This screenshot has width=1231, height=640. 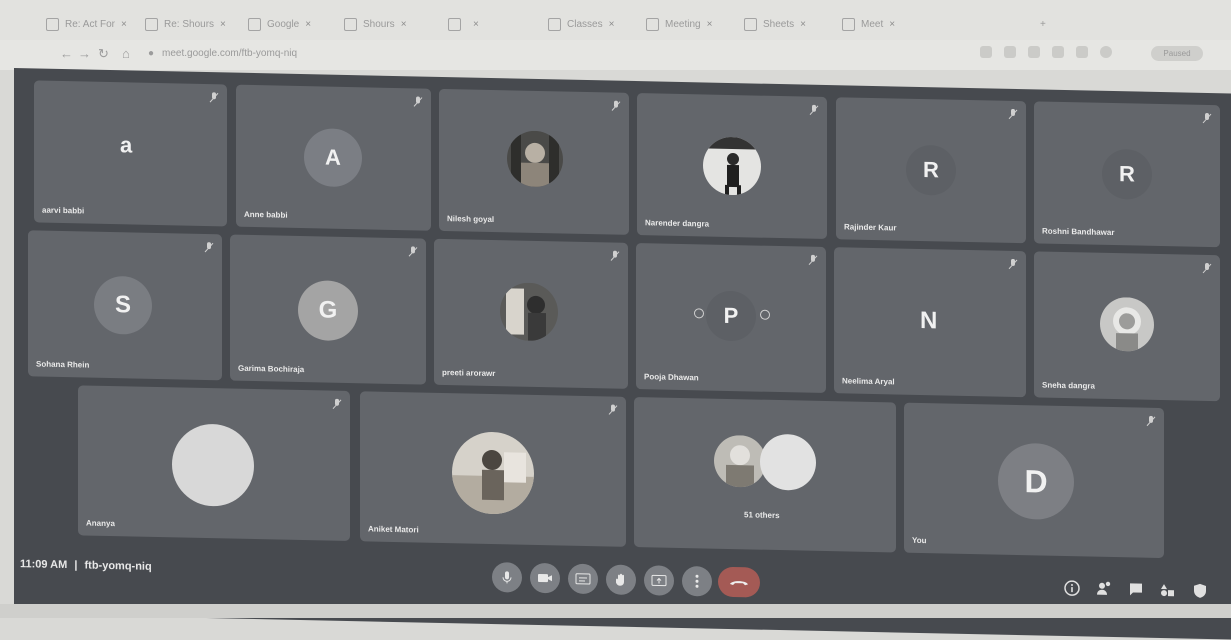 I want to click on new-tab-button: +, so click(x=1043, y=24).